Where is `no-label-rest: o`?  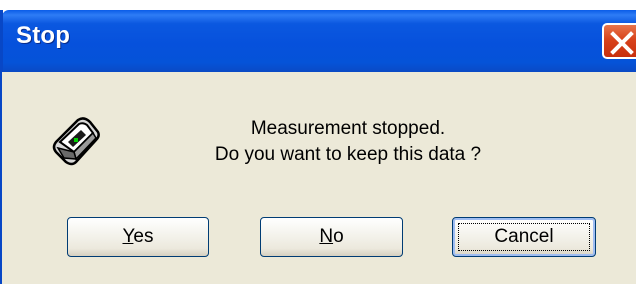 no-label-rest: o is located at coordinates (338, 236).